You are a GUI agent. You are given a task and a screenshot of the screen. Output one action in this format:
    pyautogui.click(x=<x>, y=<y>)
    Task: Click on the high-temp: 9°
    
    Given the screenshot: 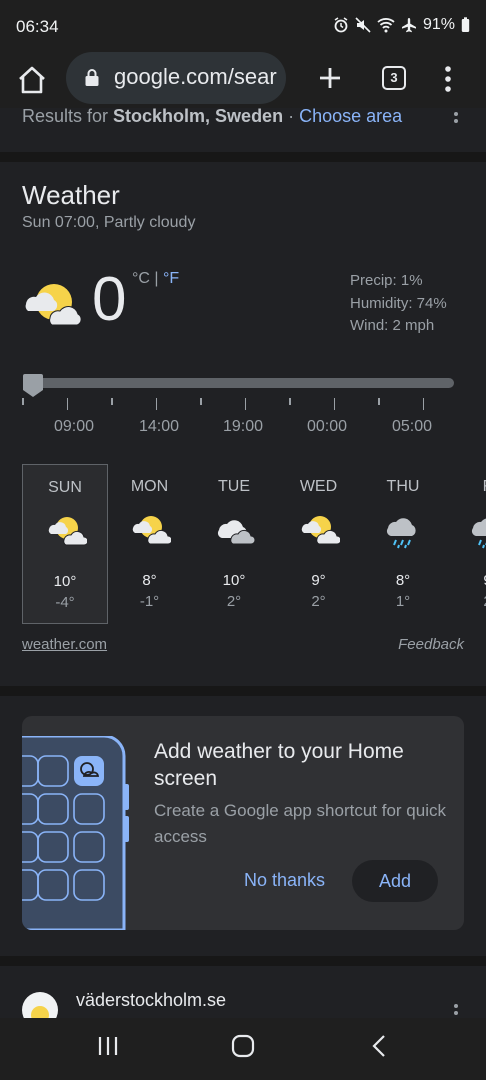 What is the action you would take?
    pyautogui.click(x=318, y=580)
    